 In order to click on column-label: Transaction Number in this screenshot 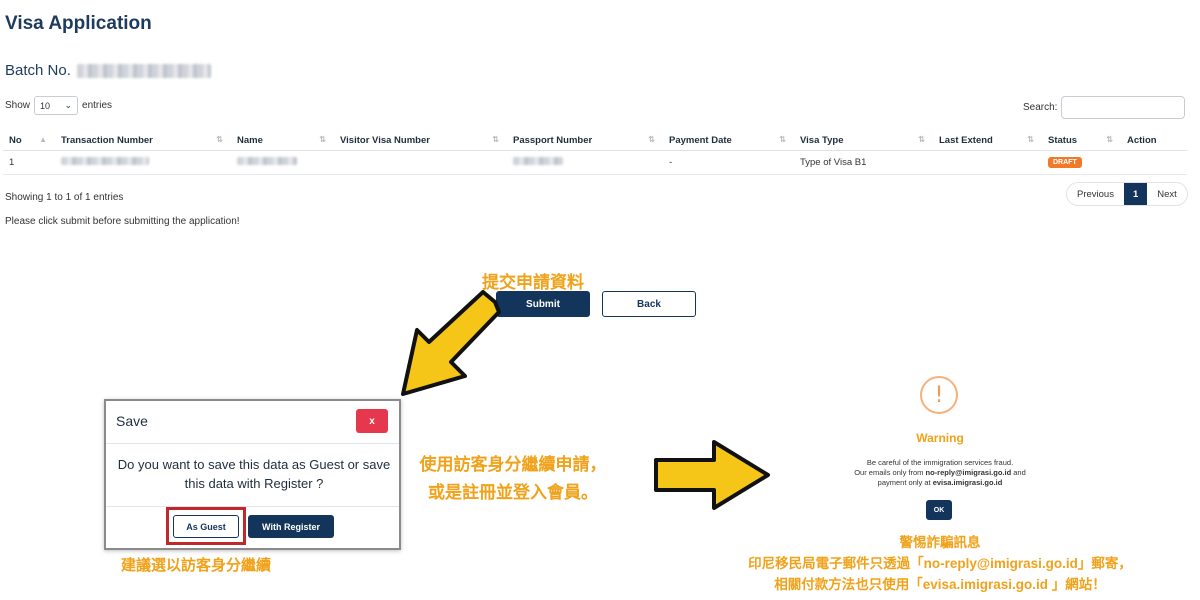, I will do `click(107, 140)`.